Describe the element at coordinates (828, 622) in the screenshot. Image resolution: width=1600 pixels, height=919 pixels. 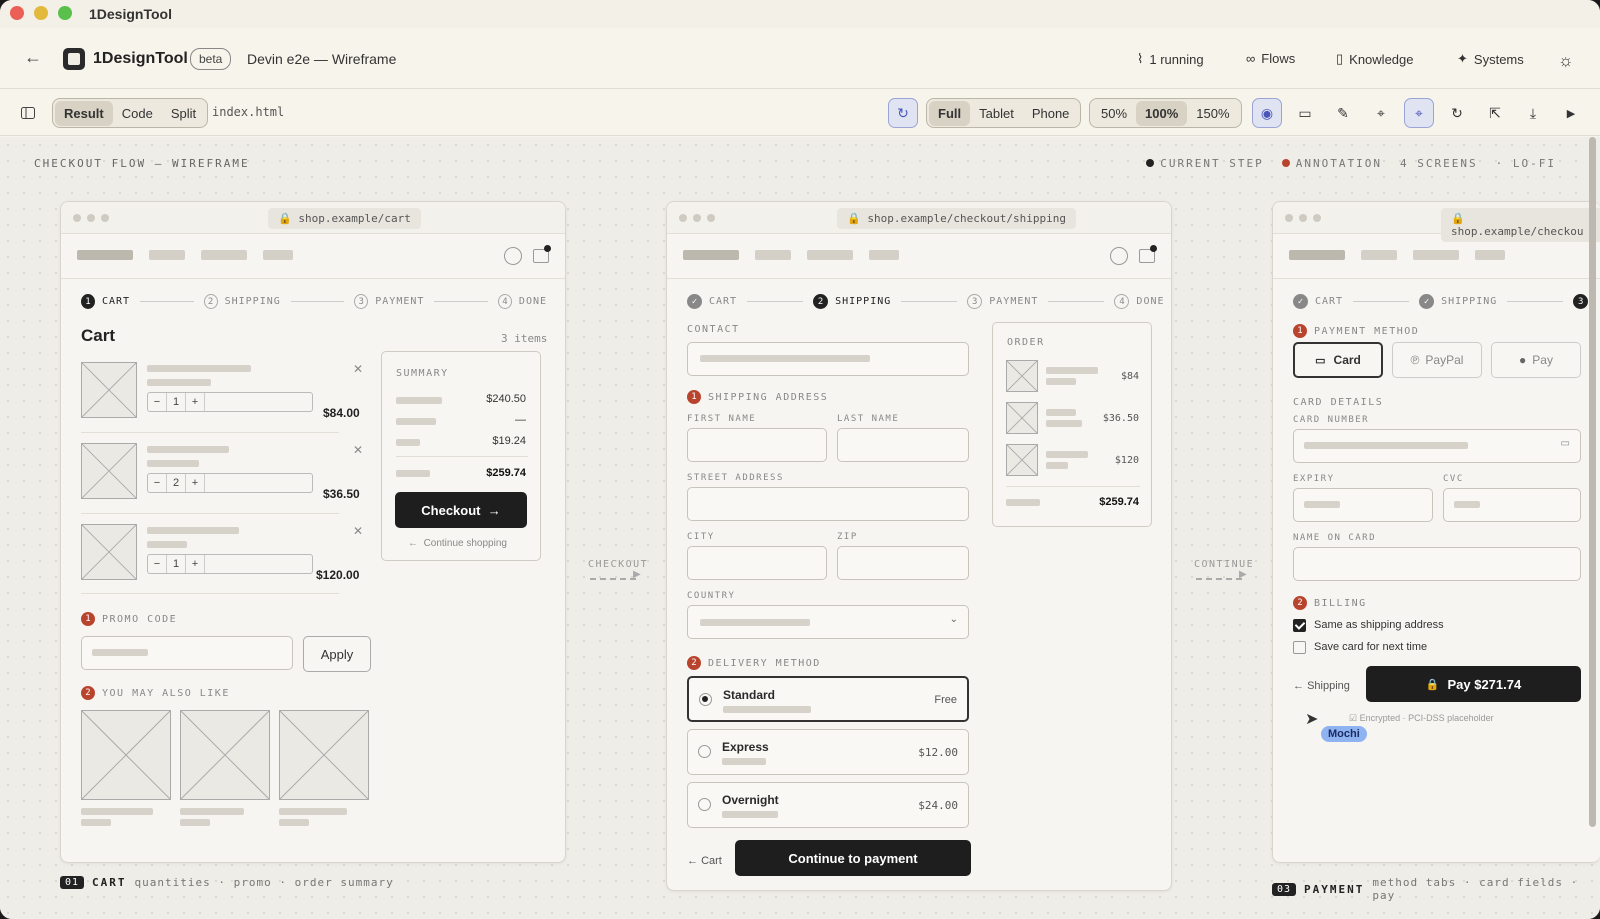
I see `country-select: ⌄` at that location.